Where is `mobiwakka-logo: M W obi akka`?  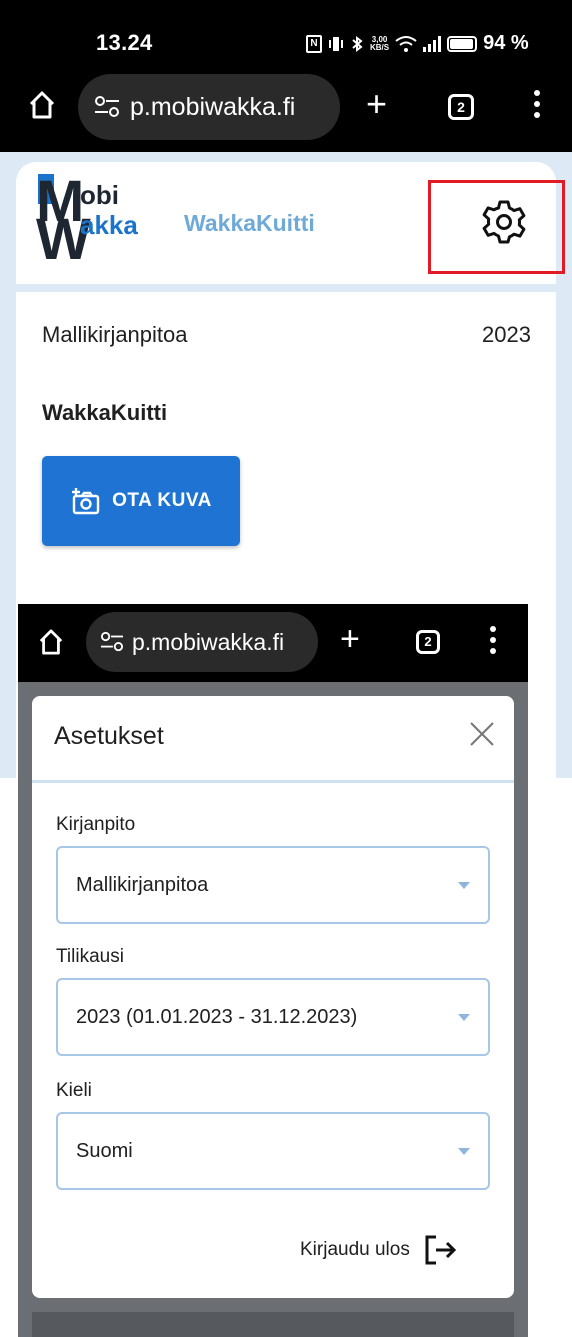 mobiwakka-logo: M W obi akka is located at coordinates (91, 221).